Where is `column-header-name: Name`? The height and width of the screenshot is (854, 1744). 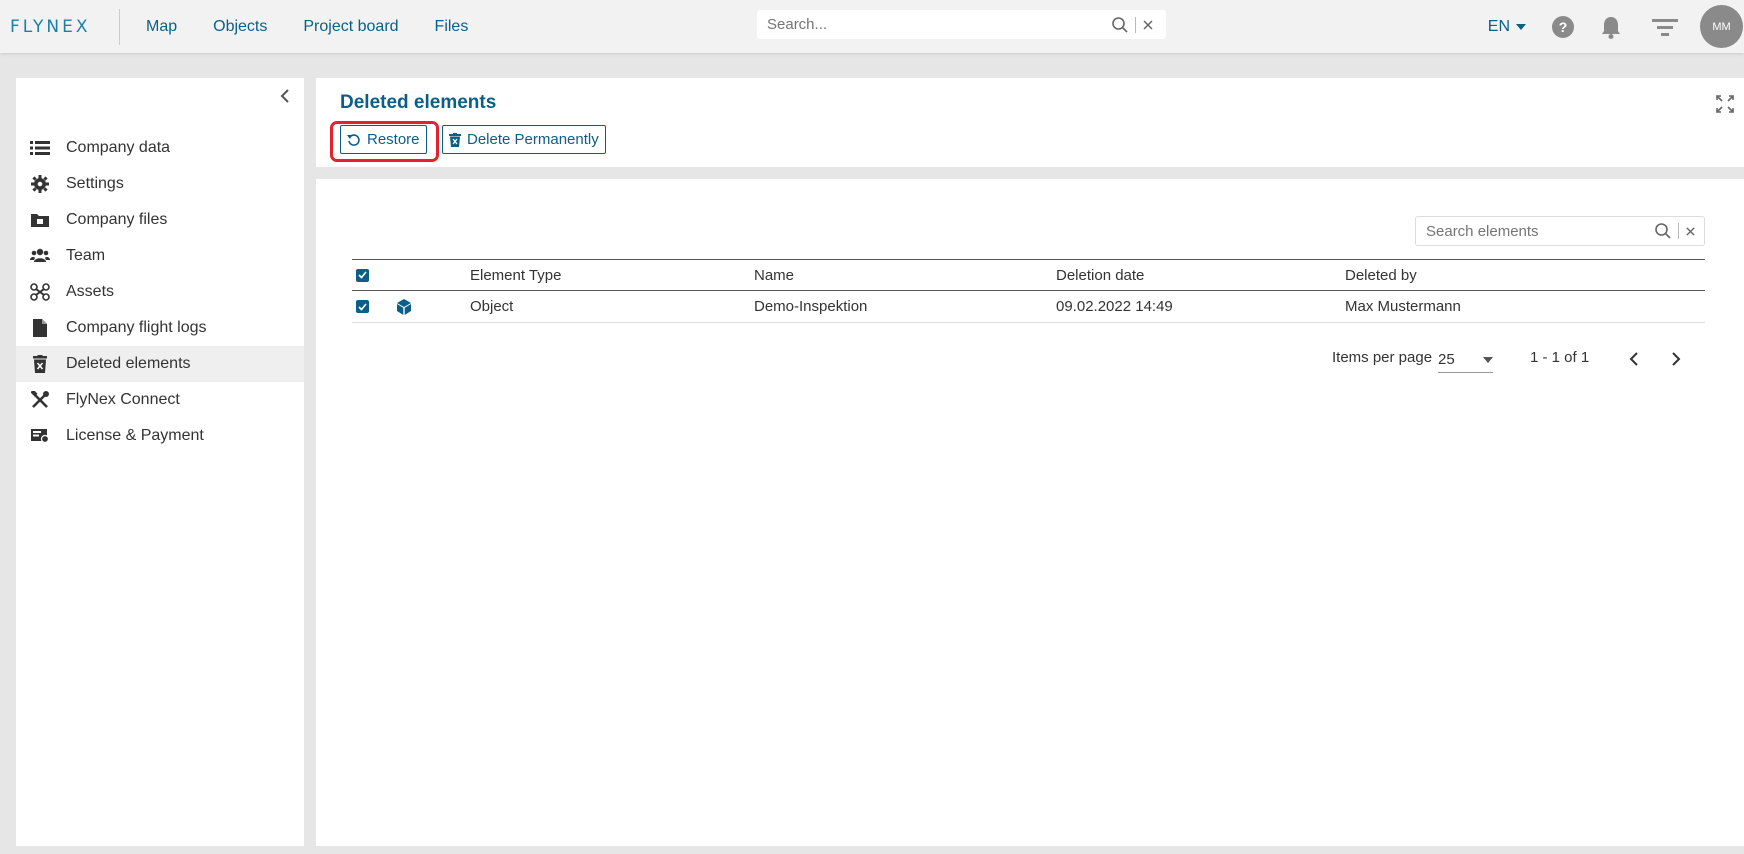
column-header-name: Name is located at coordinates (774, 275).